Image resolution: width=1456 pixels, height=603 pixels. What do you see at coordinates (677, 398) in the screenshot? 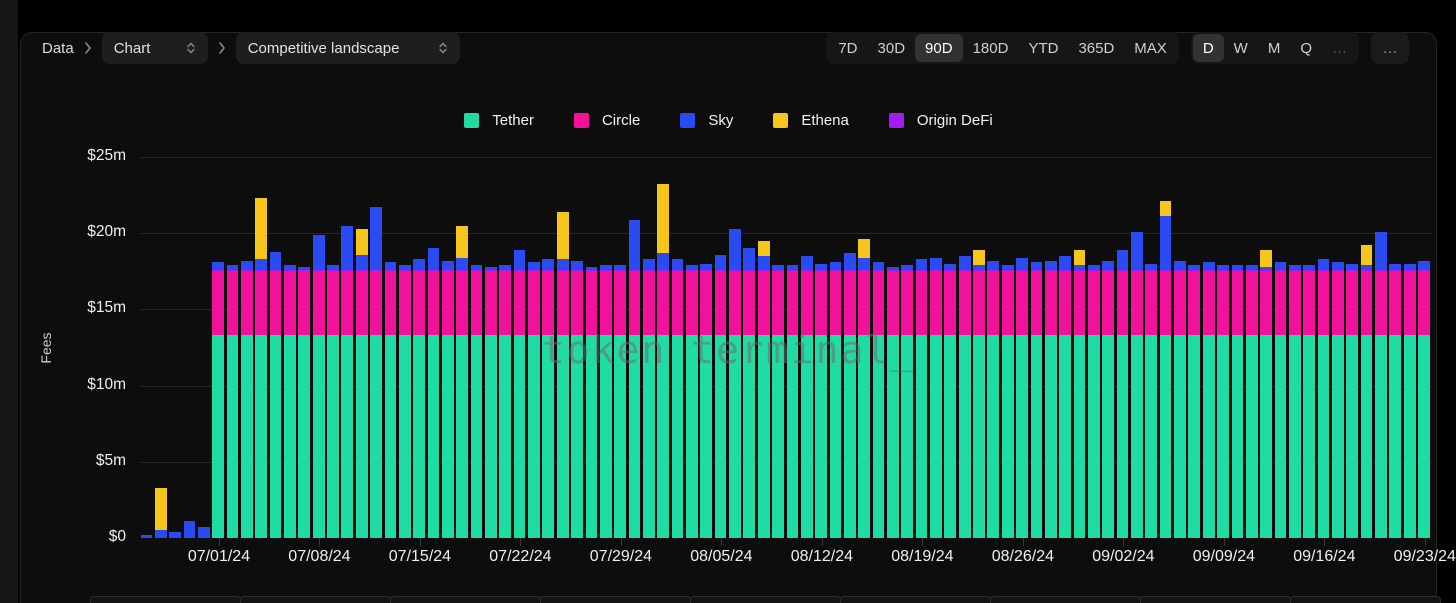
I see `bar-08/02/24` at bounding box center [677, 398].